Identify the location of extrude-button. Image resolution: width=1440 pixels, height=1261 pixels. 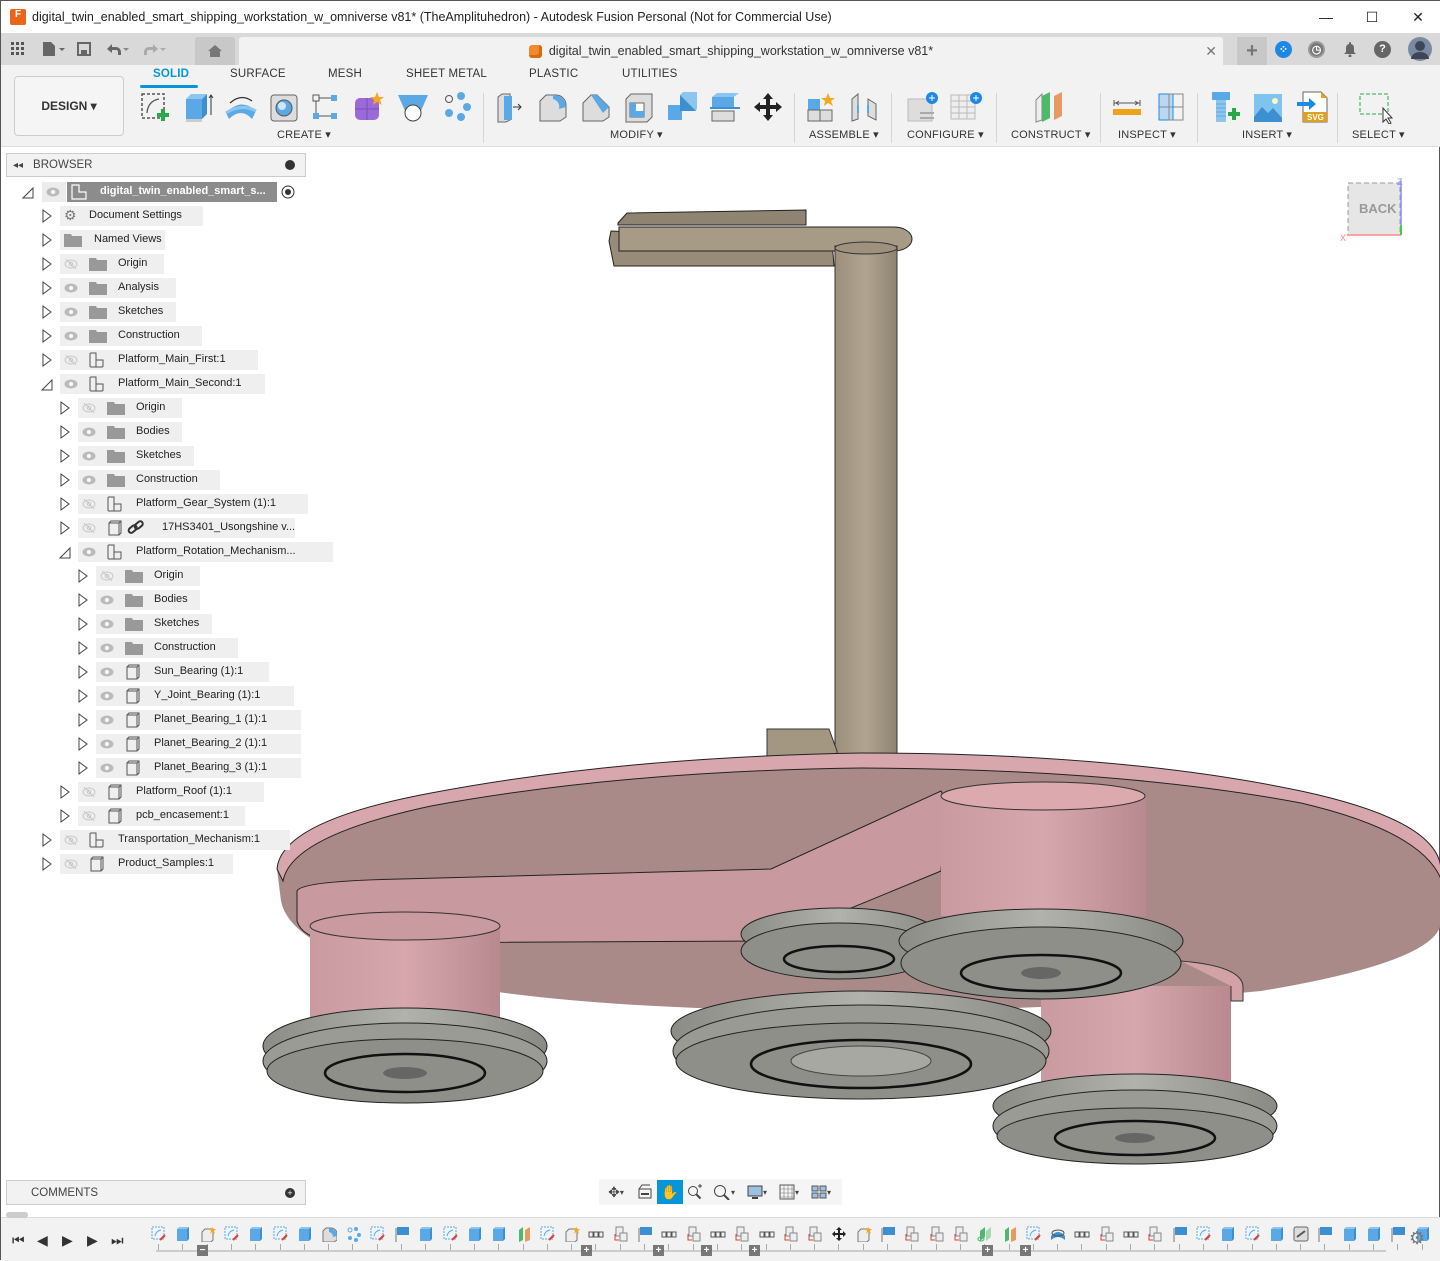
(198, 107).